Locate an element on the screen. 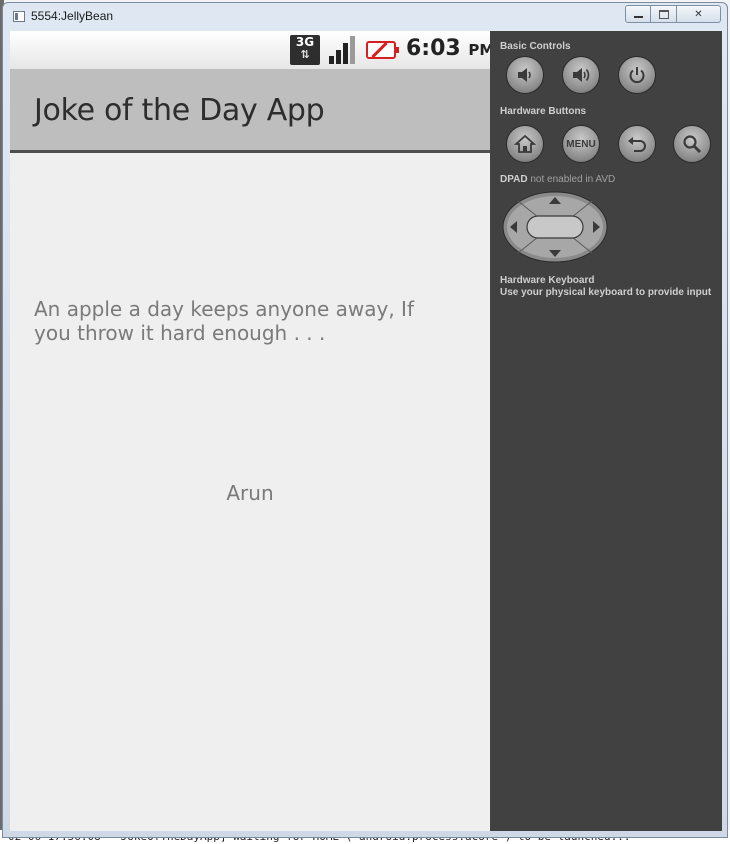 The image size is (730, 844). power-button is located at coordinates (637, 75).